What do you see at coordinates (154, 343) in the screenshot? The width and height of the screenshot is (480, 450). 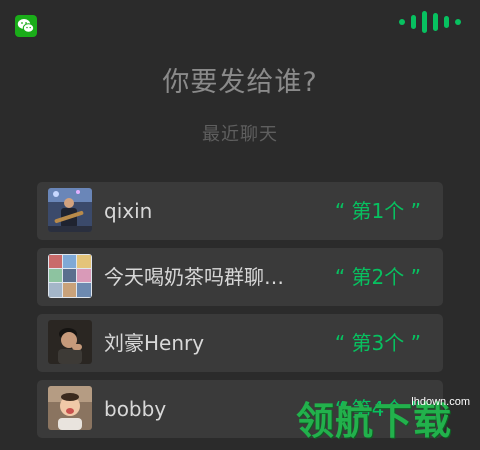 I see `contact-name: 刘豪Henry` at bounding box center [154, 343].